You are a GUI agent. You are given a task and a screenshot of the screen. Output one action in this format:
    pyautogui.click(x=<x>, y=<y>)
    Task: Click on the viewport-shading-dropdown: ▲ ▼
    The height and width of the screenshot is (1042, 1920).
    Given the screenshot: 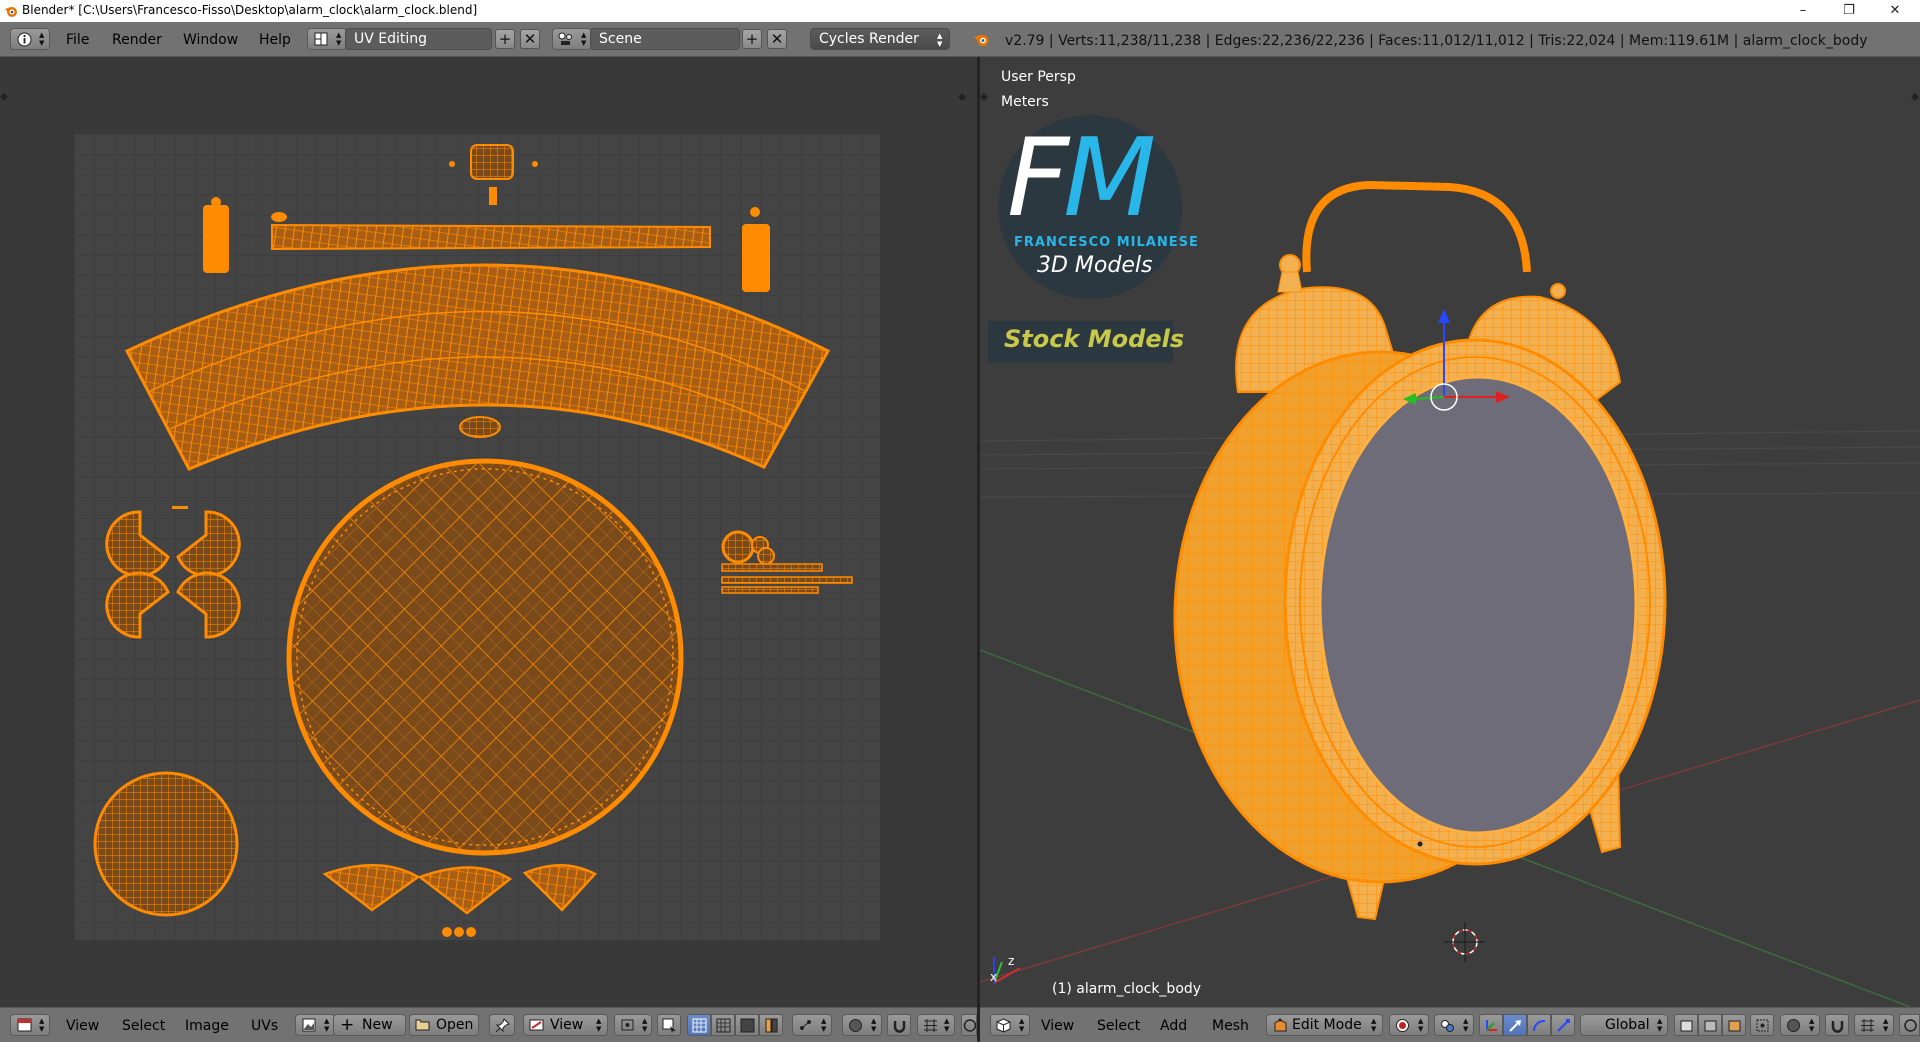 What is the action you would take?
    pyautogui.click(x=1409, y=1025)
    